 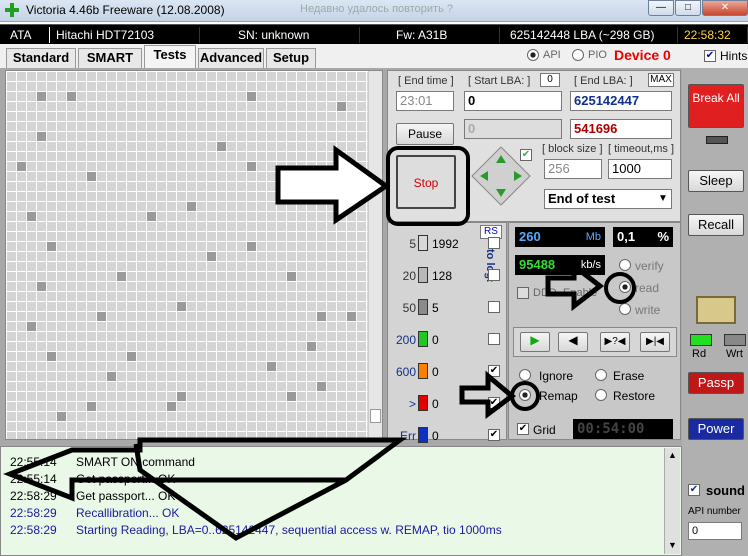 I want to click on read-highlight, so click(x=620, y=288).